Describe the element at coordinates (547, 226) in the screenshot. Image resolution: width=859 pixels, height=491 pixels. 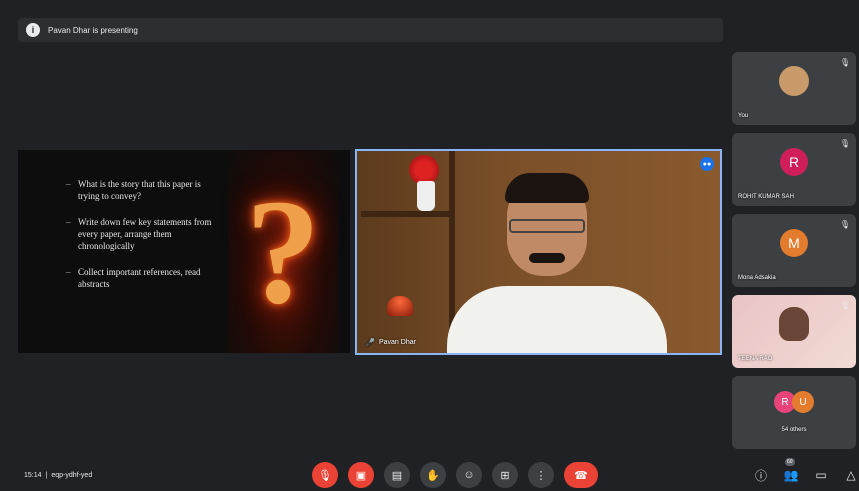
I see `person-glasses` at that location.